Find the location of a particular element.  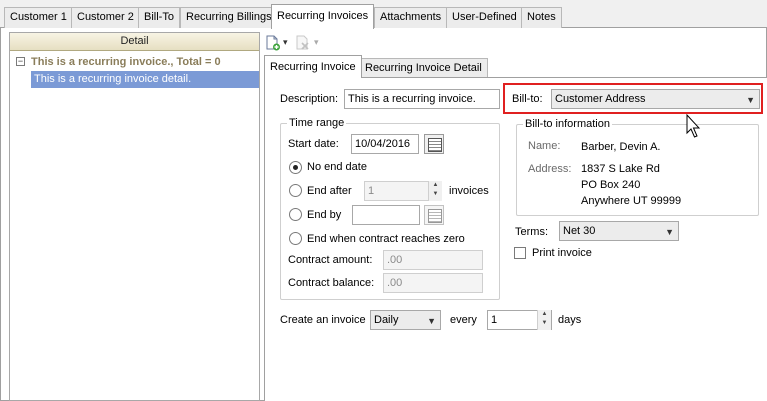

frequency-select-value: Daily is located at coordinates (386, 320).